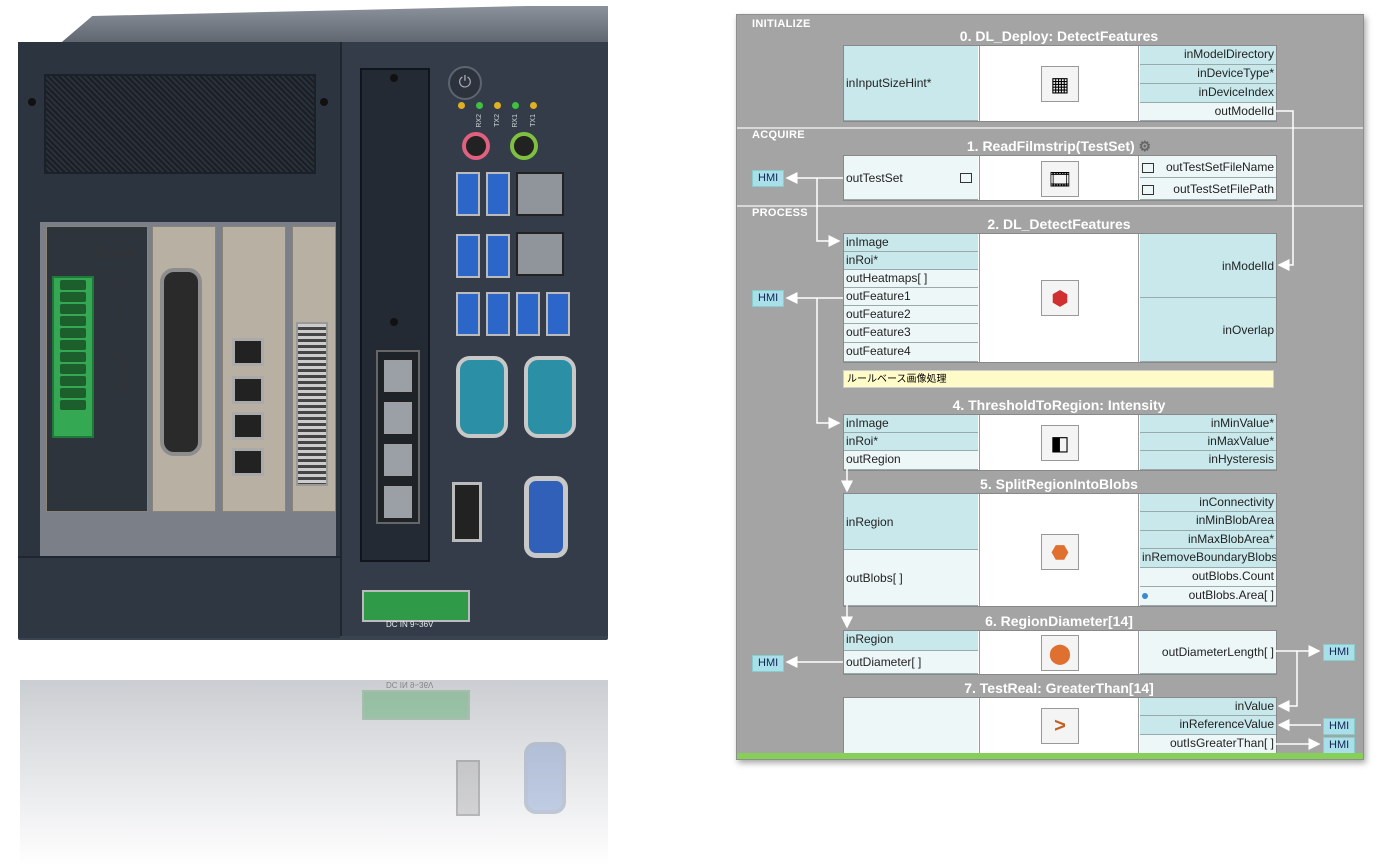 The image size is (1400, 866). Describe the element at coordinates (312, 404) in the screenshot. I see `card-grille` at that location.